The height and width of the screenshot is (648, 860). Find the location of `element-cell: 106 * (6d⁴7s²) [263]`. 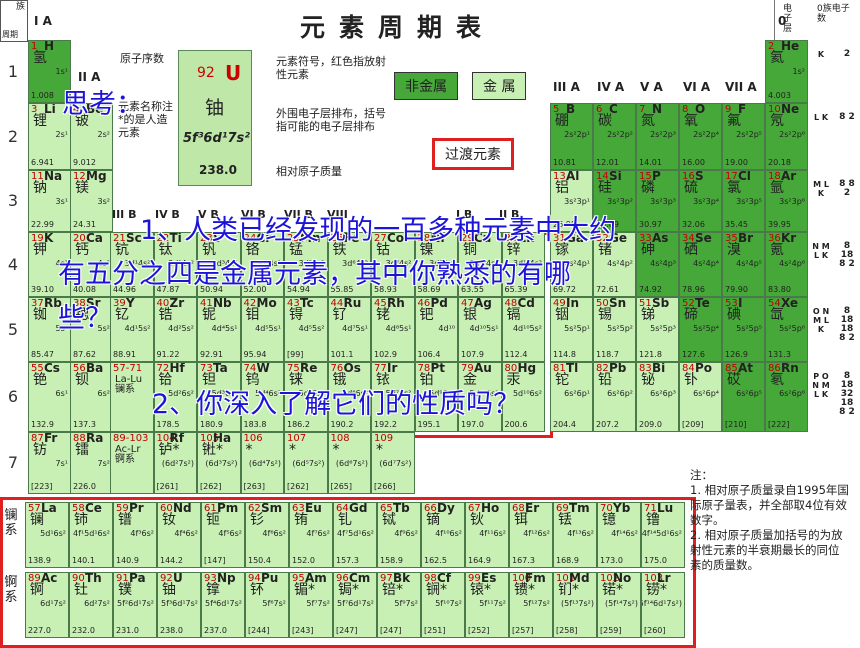

element-cell: 106 * (6d⁴7s²) [263] is located at coordinates (262, 463).